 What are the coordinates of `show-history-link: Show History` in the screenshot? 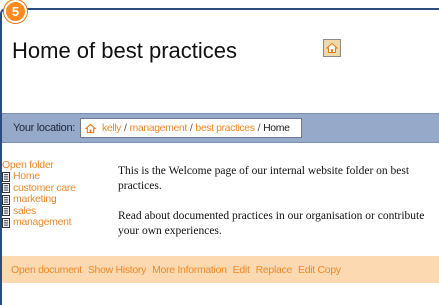 It's located at (117, 270).